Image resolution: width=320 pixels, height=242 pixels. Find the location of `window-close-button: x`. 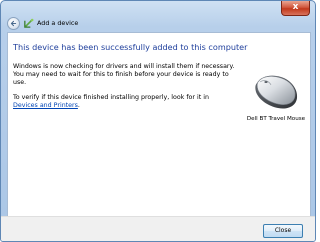

window-close-button: x is located at coordinates (295, 8).